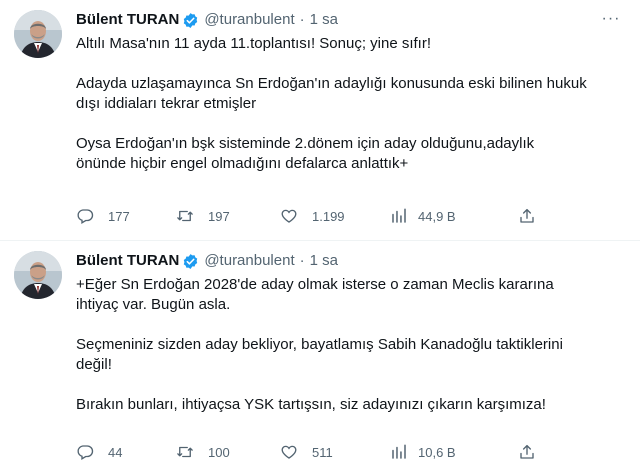  Describe the element at coordinates (115, 452) in the screenshot. I see `reply-count: 44` at that location.